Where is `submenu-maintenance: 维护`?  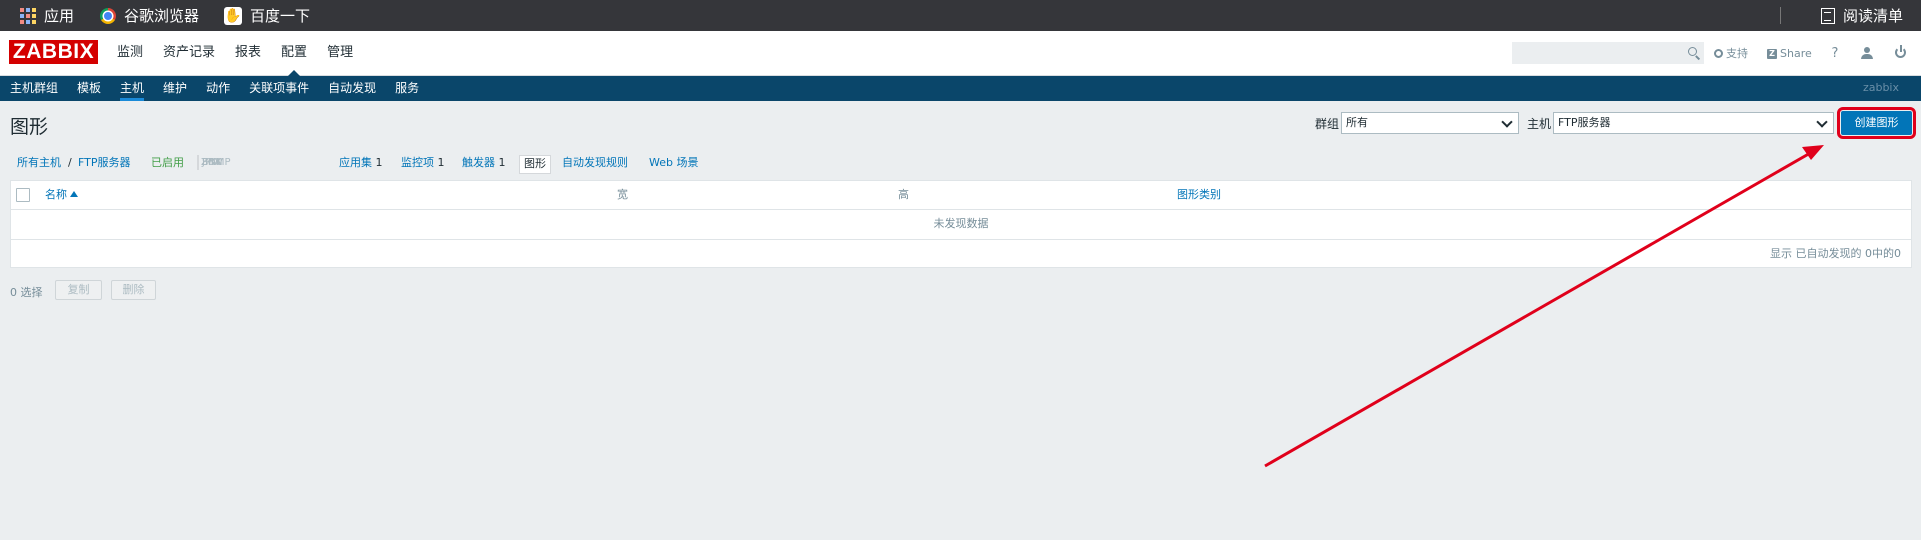
submenu-maintenance: 维护 is located at coordinates (175, 88).